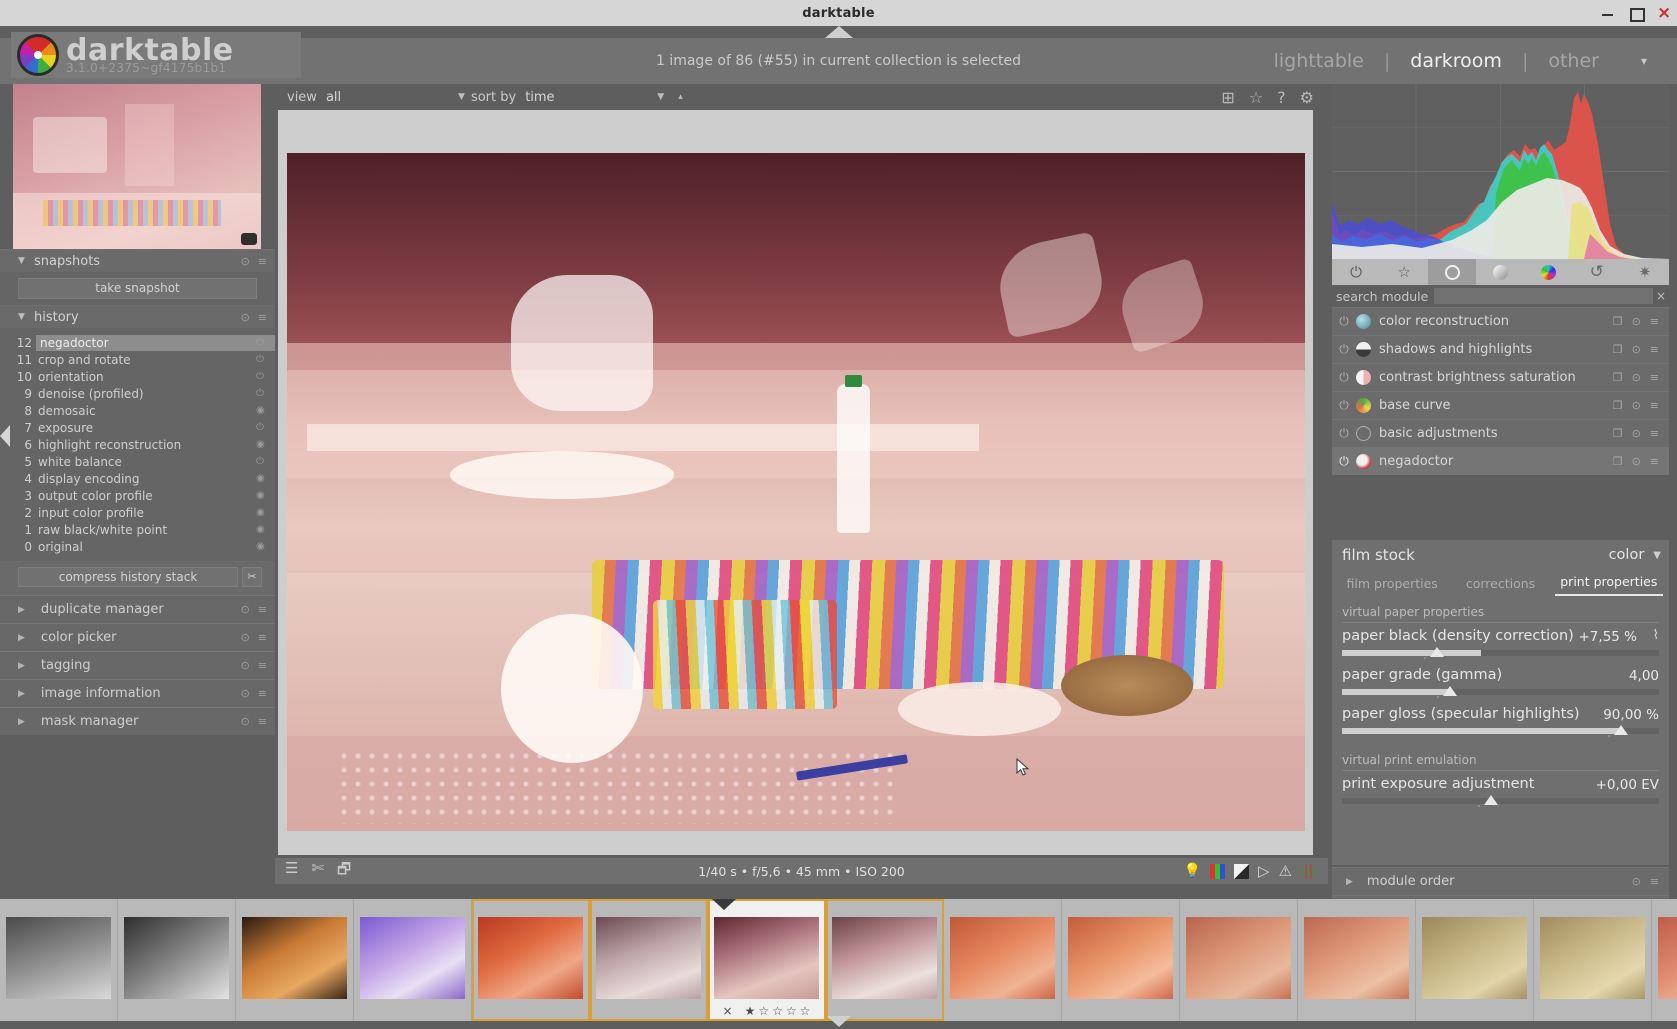 The image size is (1677, 1029). Describe the element at coordinates (1645, 272) in the screenshot. I see `effects-group-icon: ✷` at that location.